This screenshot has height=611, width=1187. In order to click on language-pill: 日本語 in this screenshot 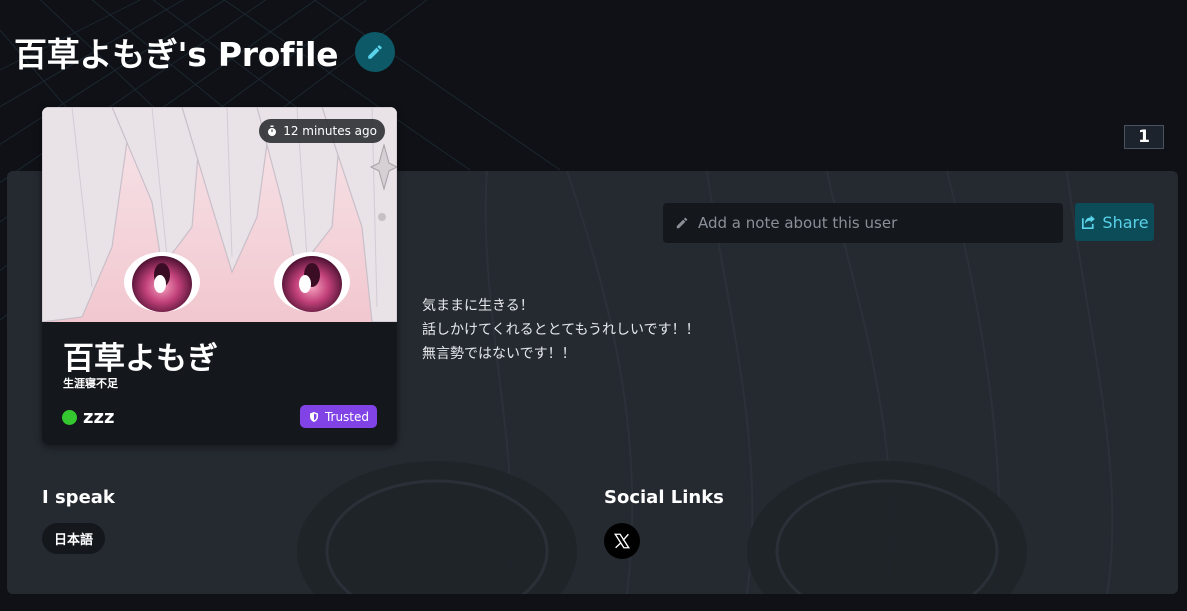, I will do `click(74, 538)`.